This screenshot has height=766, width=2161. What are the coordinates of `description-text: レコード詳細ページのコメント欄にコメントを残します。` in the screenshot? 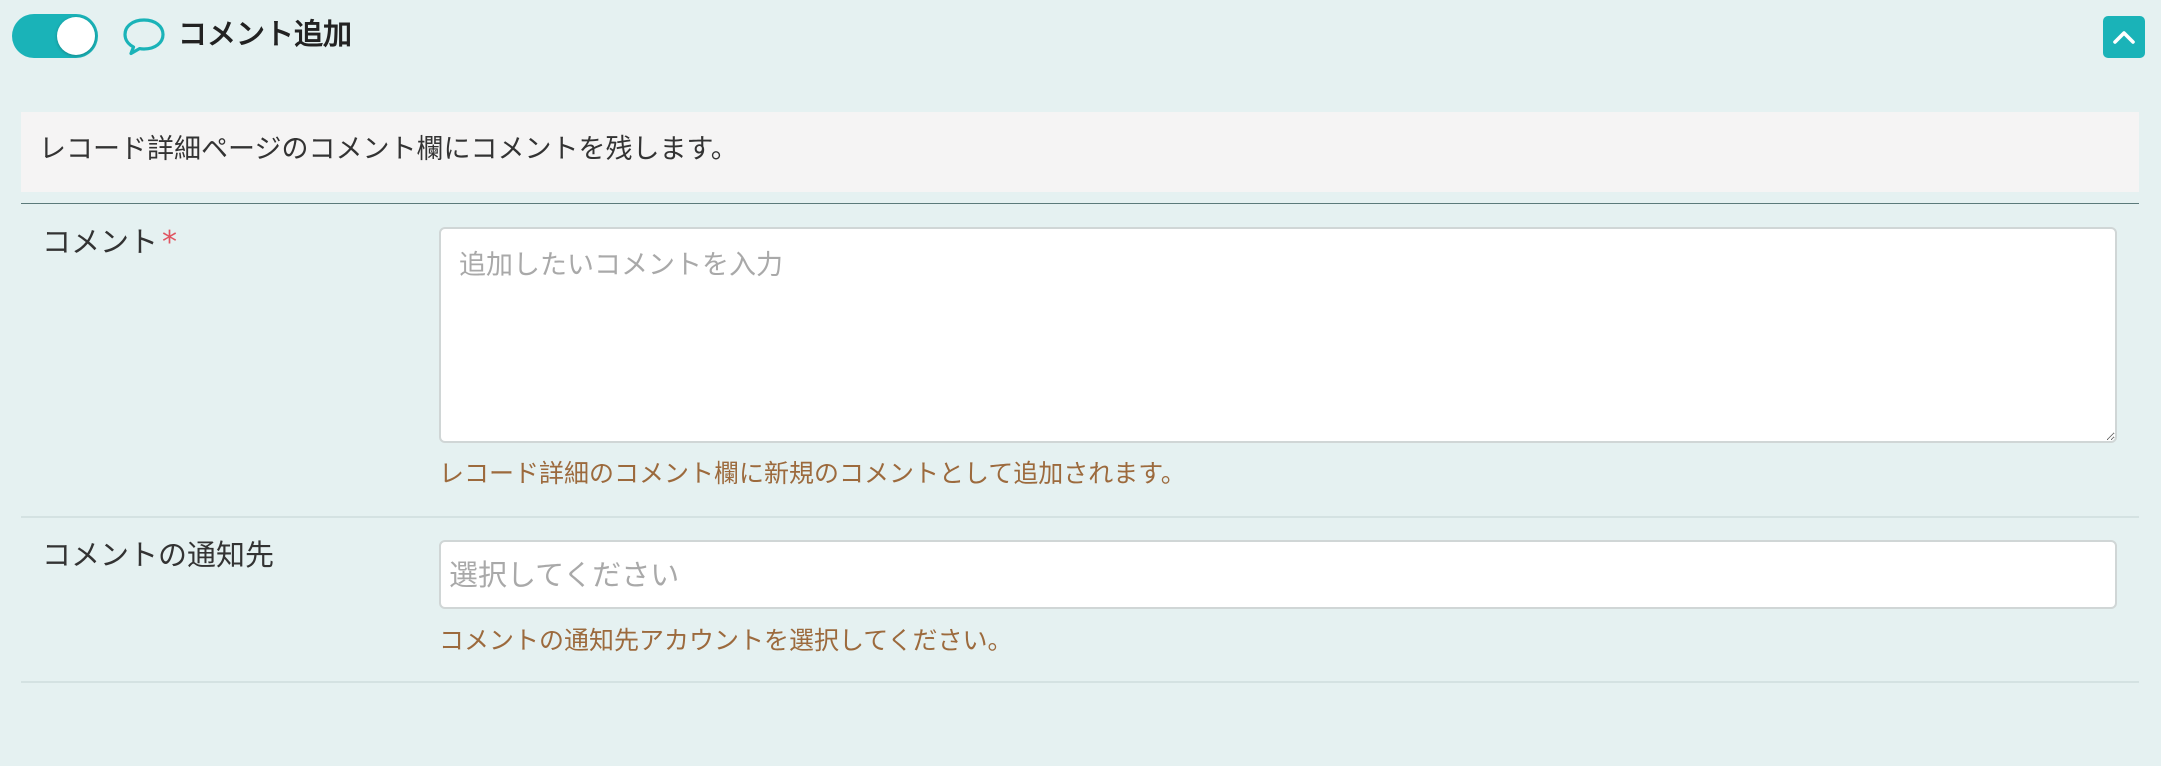 It's located at (388, 149).